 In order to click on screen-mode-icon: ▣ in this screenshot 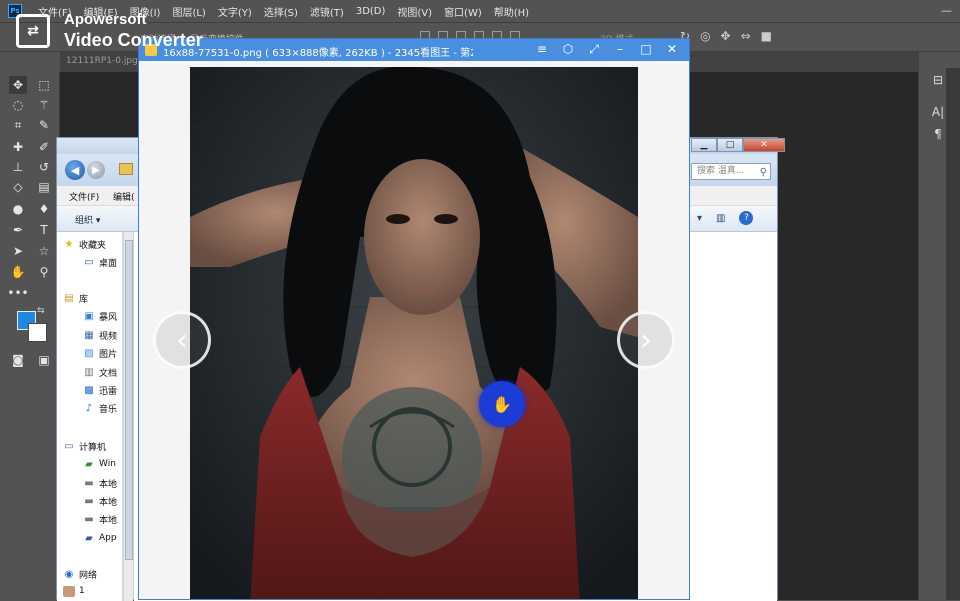, I will do `click(44, 360)`.